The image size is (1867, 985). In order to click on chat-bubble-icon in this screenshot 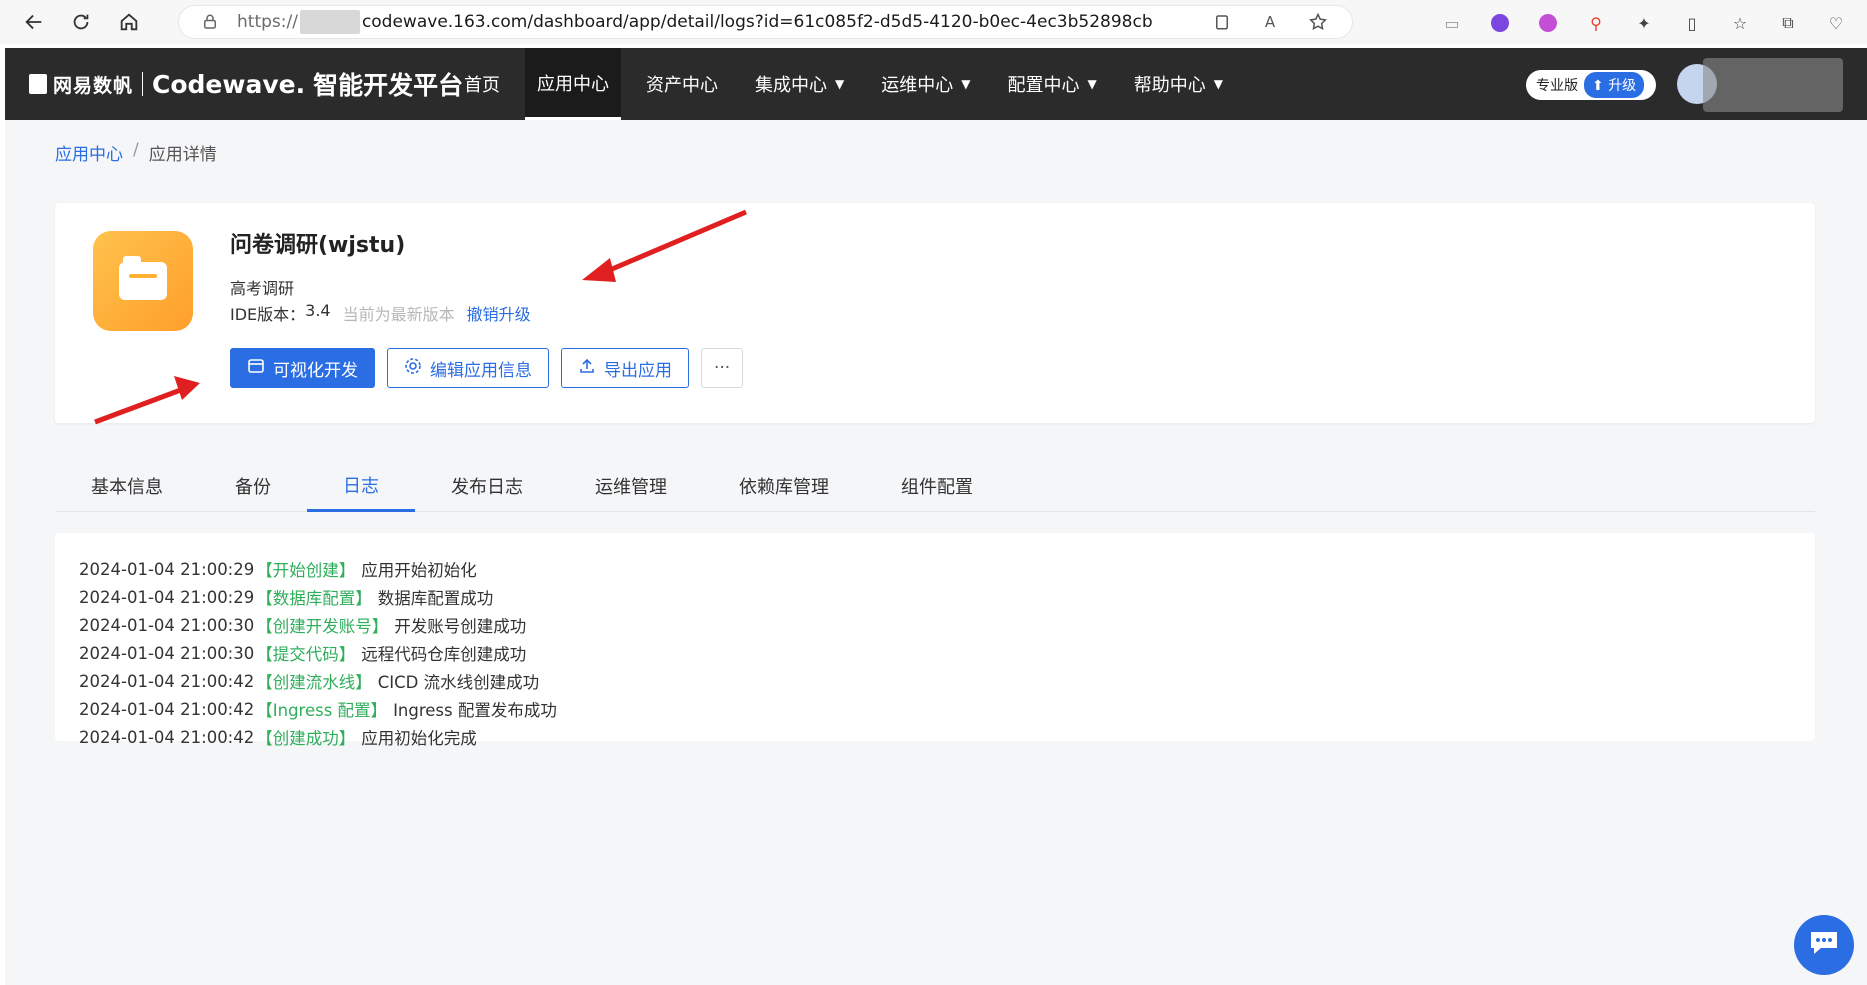, I will do `click(1824, 945)`.